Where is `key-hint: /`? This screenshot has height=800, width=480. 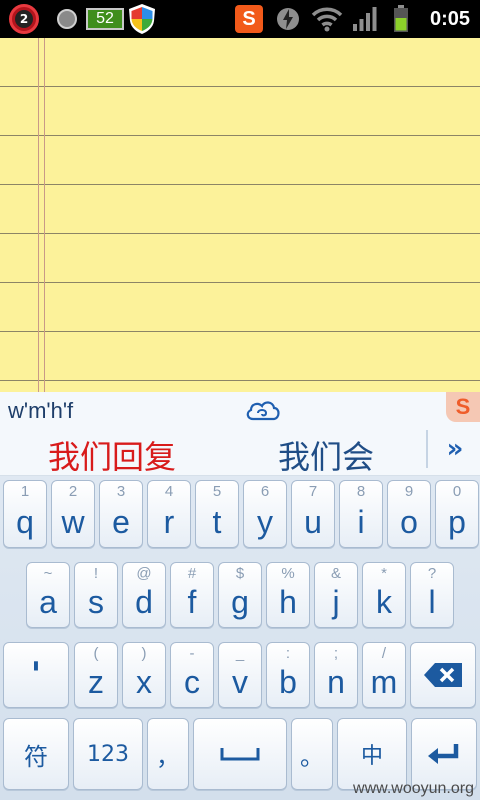
key-hint: / is located at coordinates (384, 653).